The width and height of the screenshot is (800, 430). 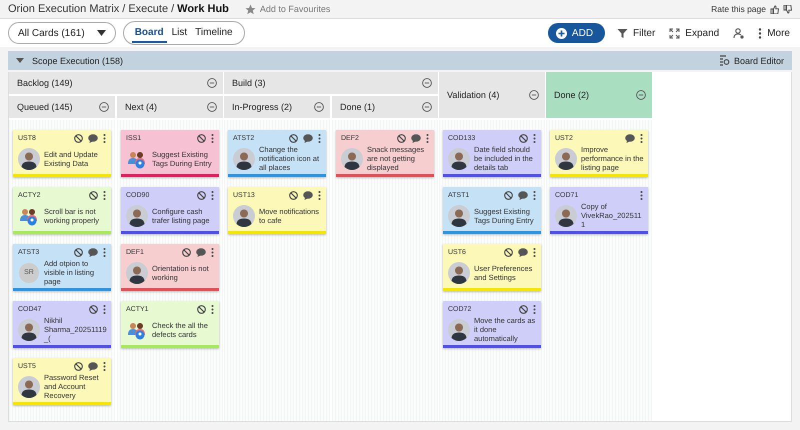 I want to click on view-tab: Timeline, so click(x=214, y=33).